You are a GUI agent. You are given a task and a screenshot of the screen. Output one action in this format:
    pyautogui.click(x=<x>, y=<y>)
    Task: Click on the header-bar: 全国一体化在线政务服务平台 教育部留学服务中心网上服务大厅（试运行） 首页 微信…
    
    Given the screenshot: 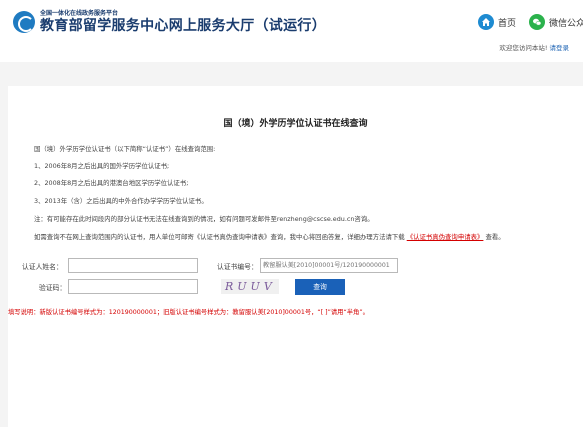 What is the action you would take?
    pyautogui.click(x=291, y=31)
    